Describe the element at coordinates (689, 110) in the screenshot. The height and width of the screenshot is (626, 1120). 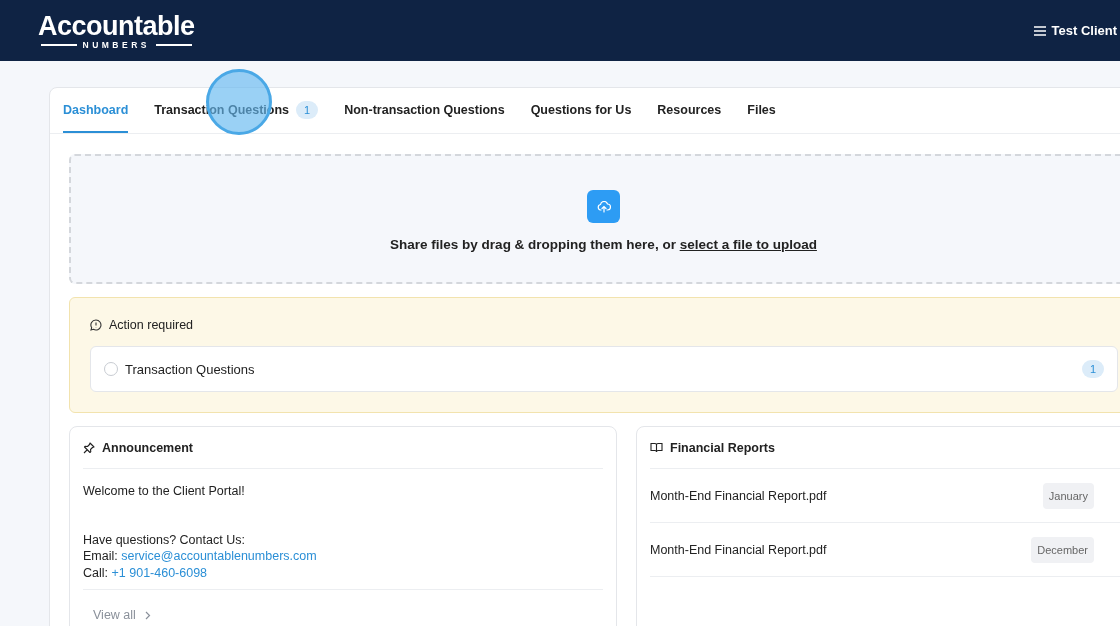
I see `tab: Resources` at that location.